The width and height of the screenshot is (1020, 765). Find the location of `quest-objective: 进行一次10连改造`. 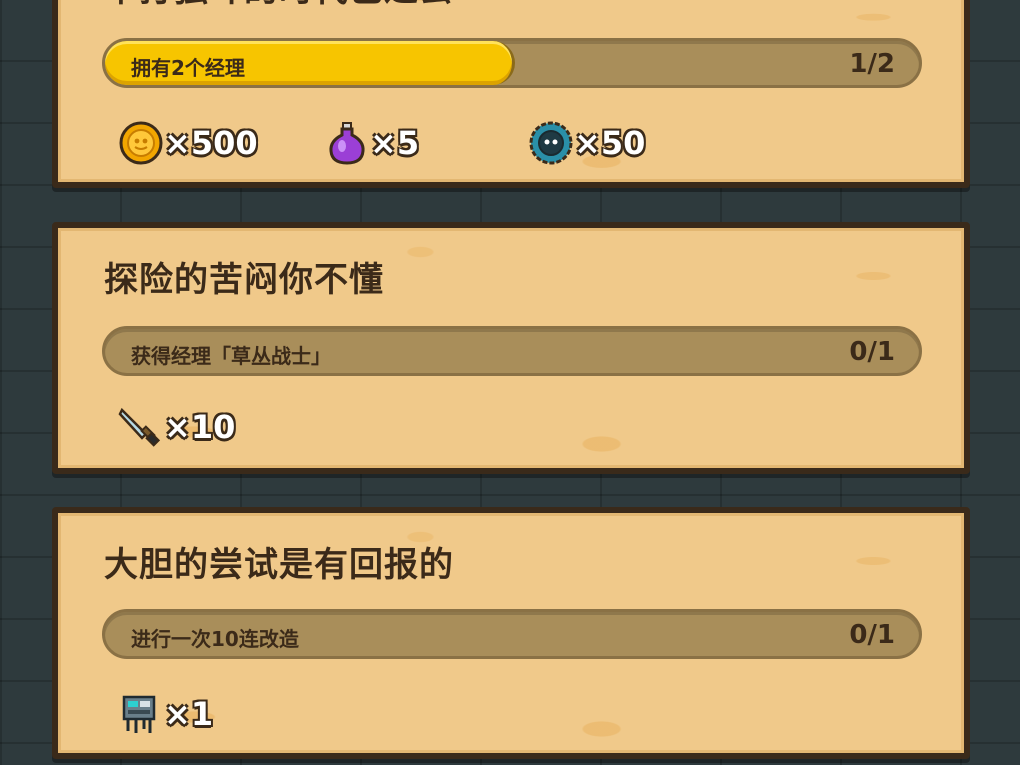

quest-objective: 进行一次10连改造 is located at coordinates (215, 639).